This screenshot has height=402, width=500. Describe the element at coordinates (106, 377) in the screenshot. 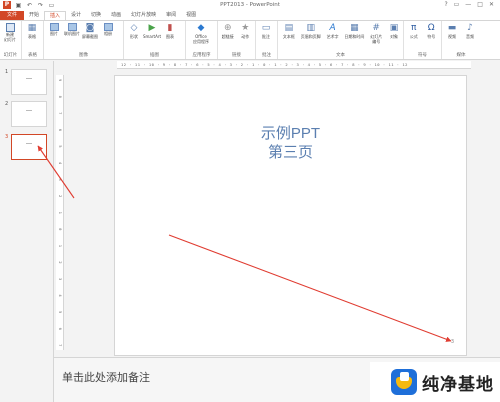

I see `notes-placeholder: 单击此处添加备注` at that location.